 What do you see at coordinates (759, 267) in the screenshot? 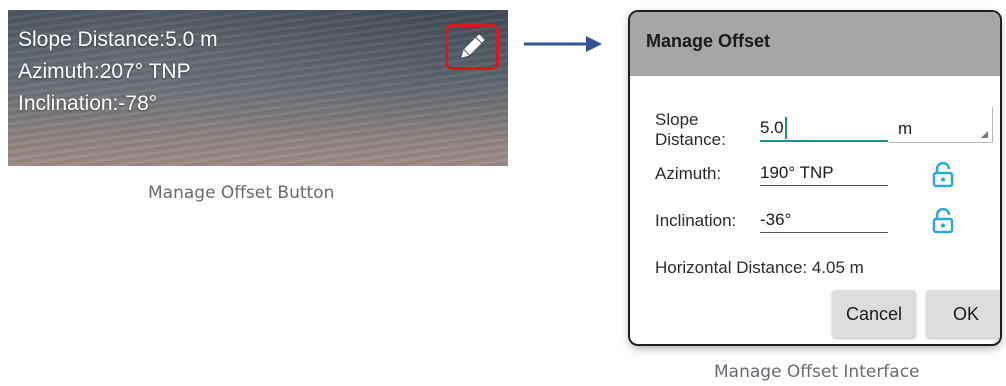
I see `horizontal-distance-text: Horizontal Distance: 4.05 m` at bounding box center [759, 267].